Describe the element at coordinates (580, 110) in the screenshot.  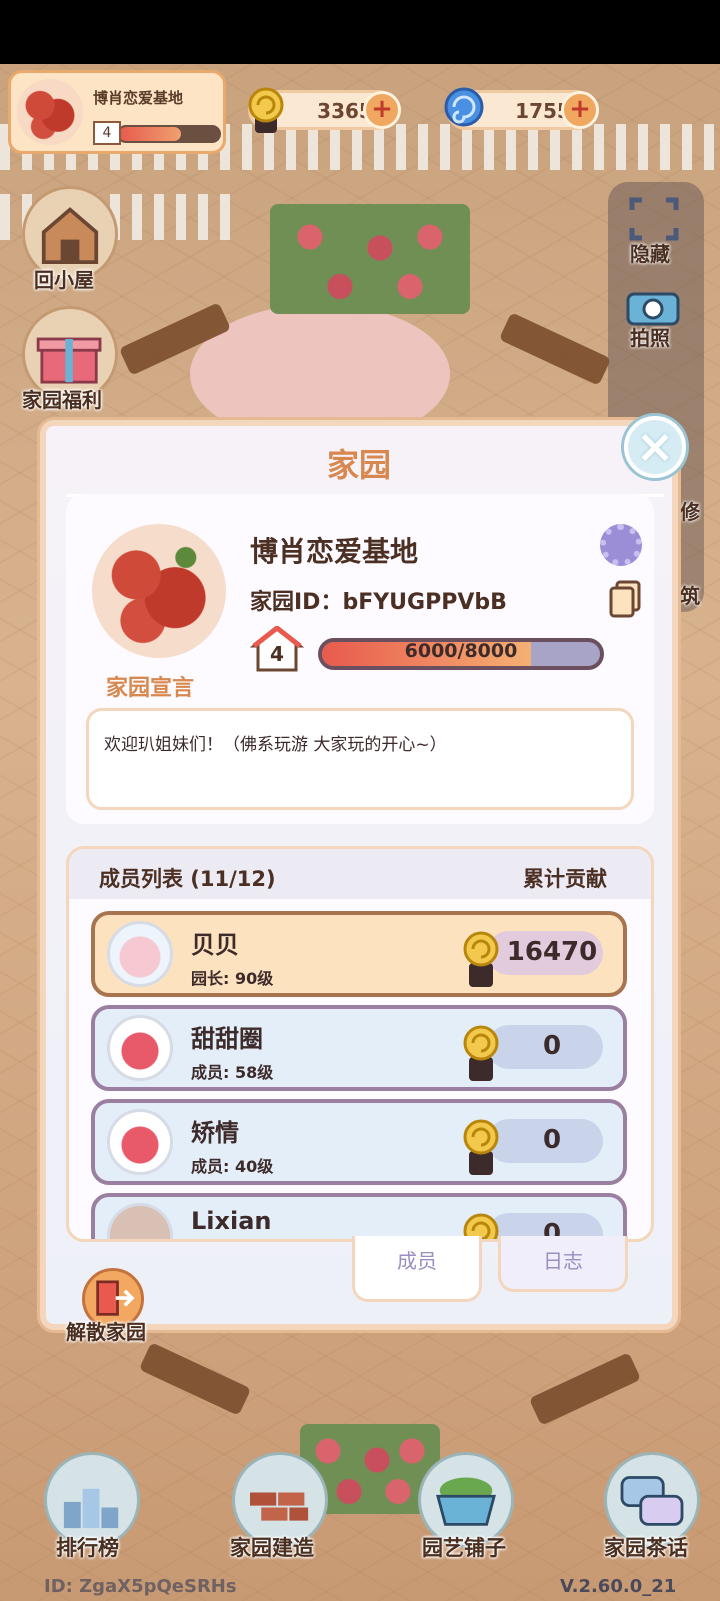
I see `add-gems-button: +` at that location.